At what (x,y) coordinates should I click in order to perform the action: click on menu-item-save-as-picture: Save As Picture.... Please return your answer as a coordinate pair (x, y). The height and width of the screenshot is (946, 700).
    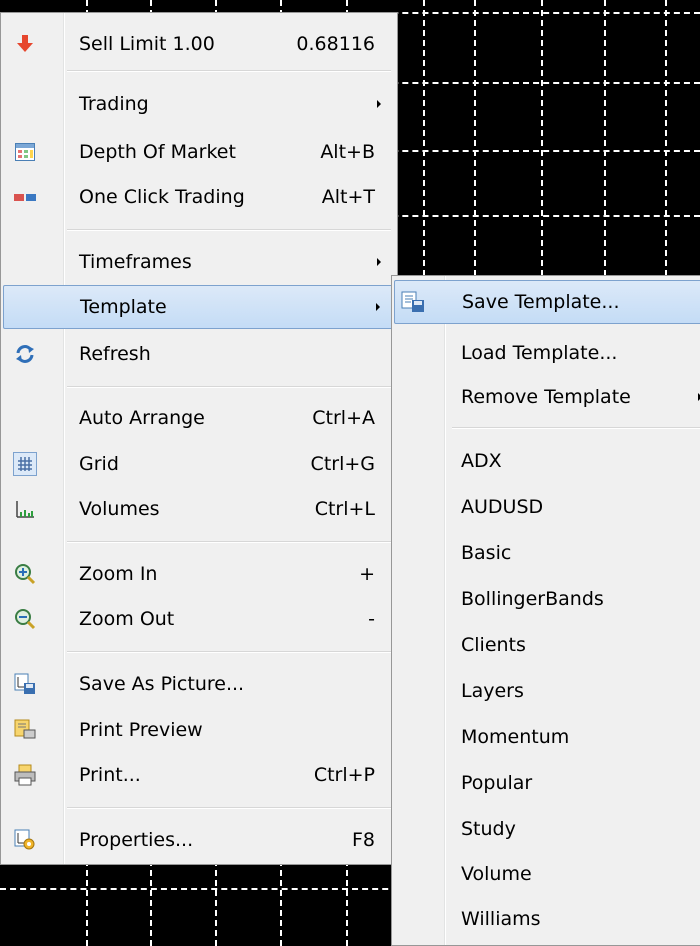
    Looking at the image, I should click on (199, 684).